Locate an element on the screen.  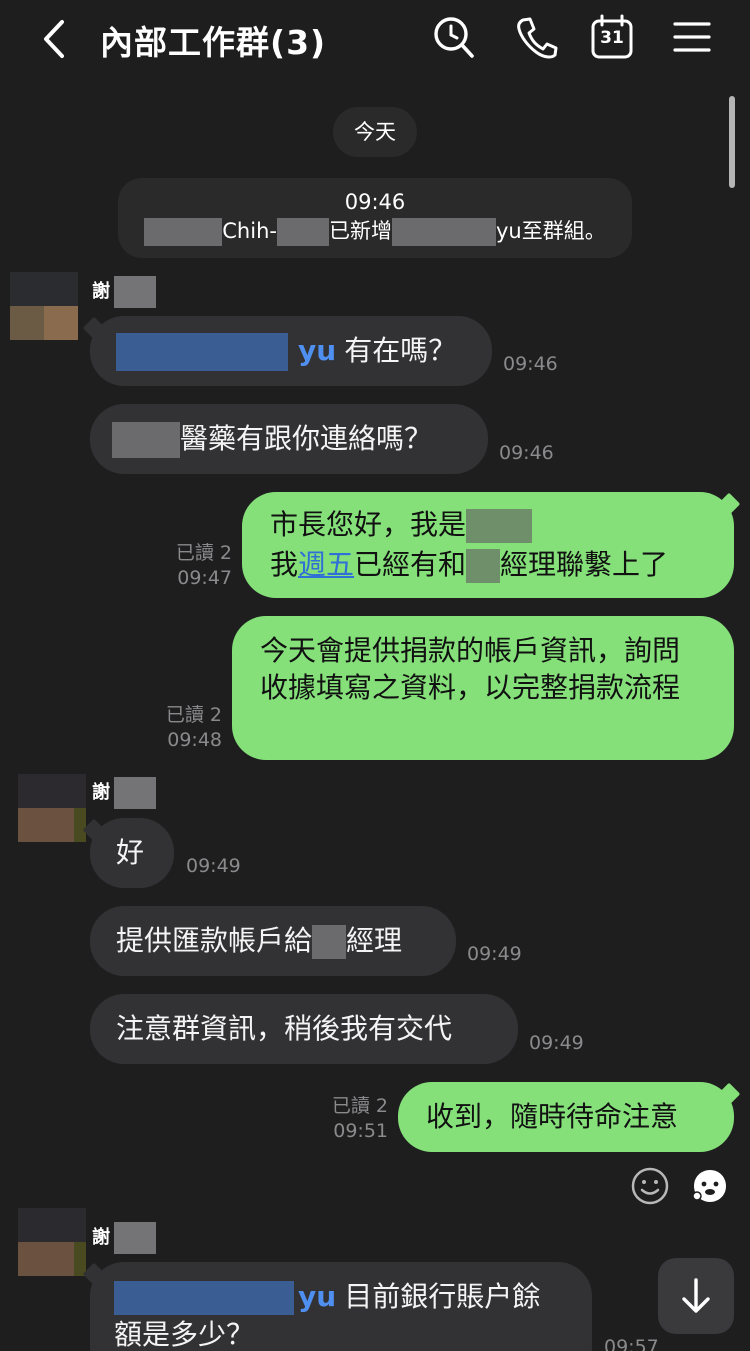
message-bubble: yu 目前銀行賬户餘額是多少？ is located at coordinates (337, 1306).